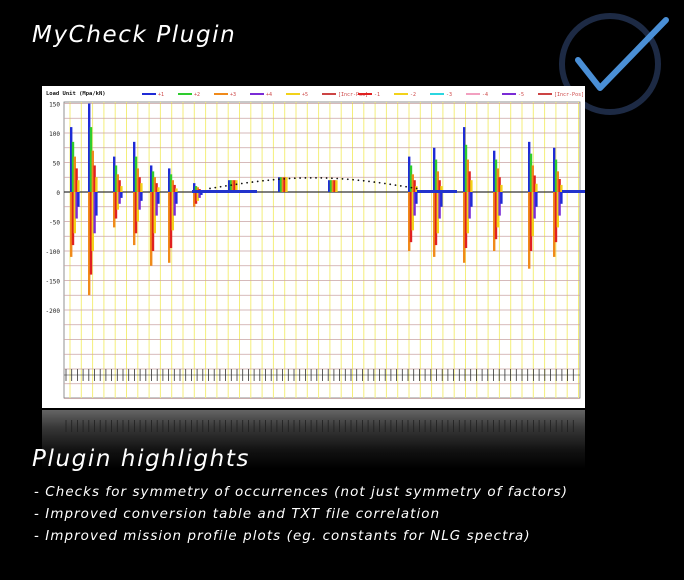 This screenshot has height=580, width=684. What do you see at coordinates (233, 95) in the screenshot?
I see `legend-label: +3` at bounding box center [233, 95].